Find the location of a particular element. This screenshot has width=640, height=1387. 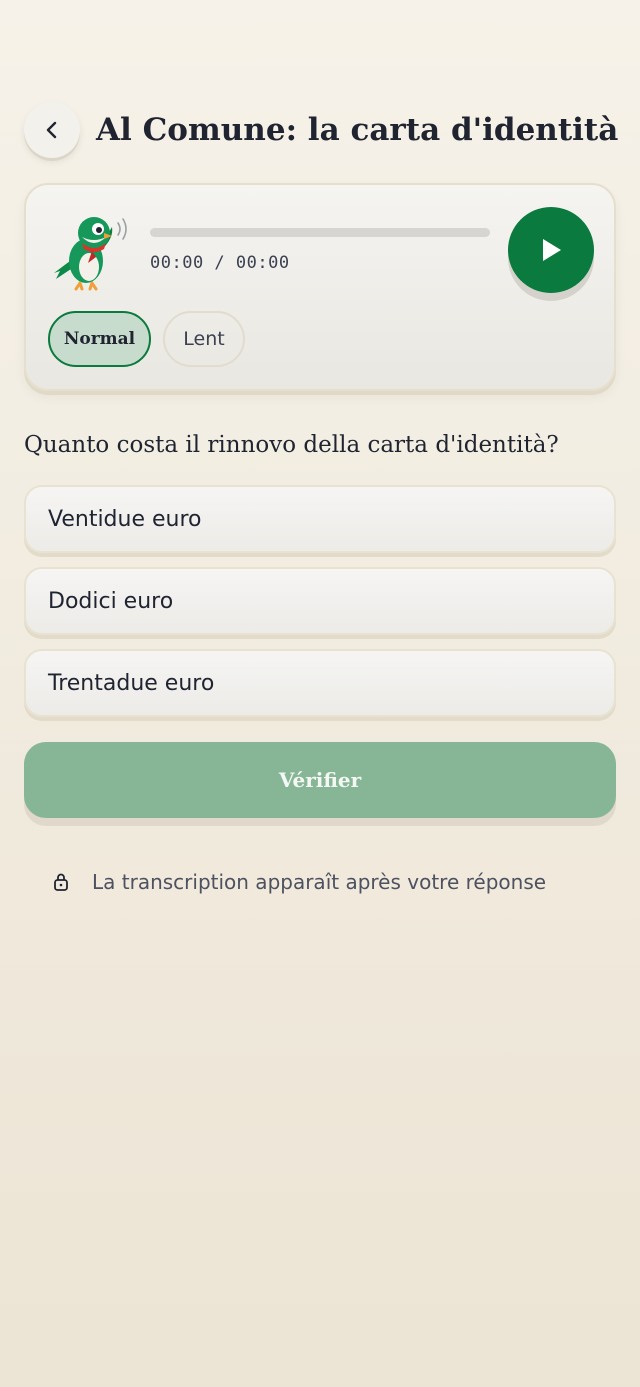

play-button is located at coordinates (551, 250).